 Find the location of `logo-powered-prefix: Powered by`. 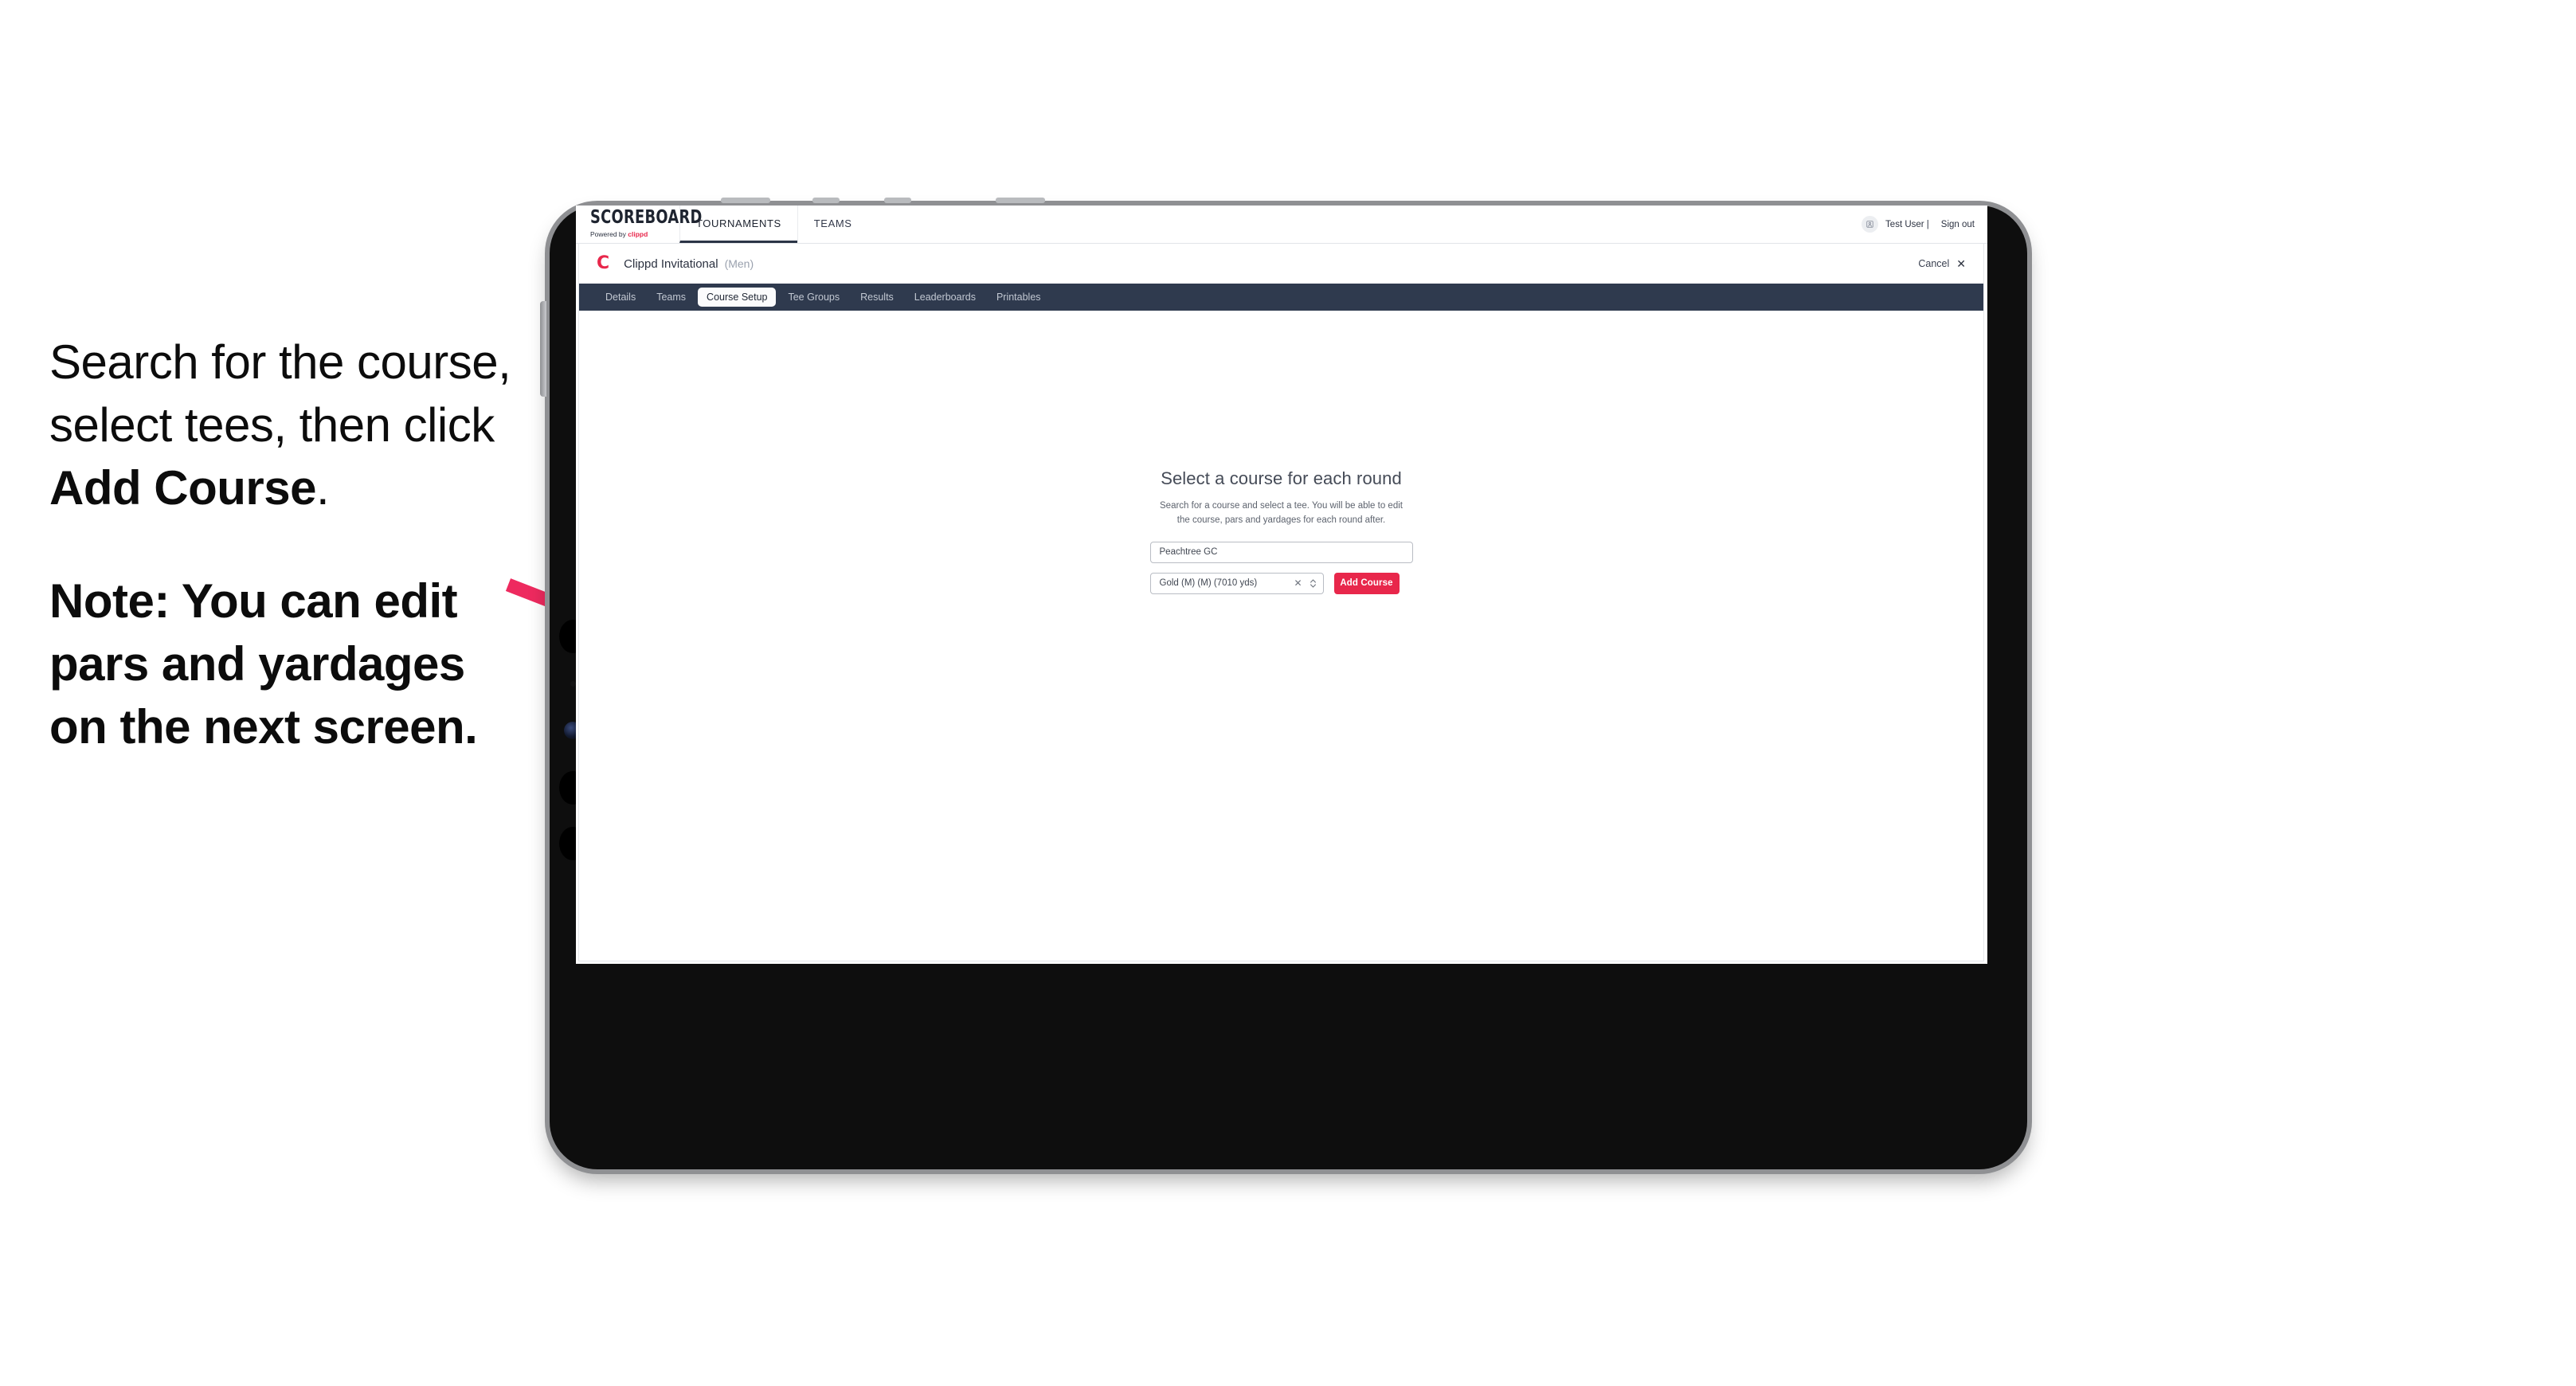

logo-powered-prefix: Powered by is located at coordinates (609, 234).